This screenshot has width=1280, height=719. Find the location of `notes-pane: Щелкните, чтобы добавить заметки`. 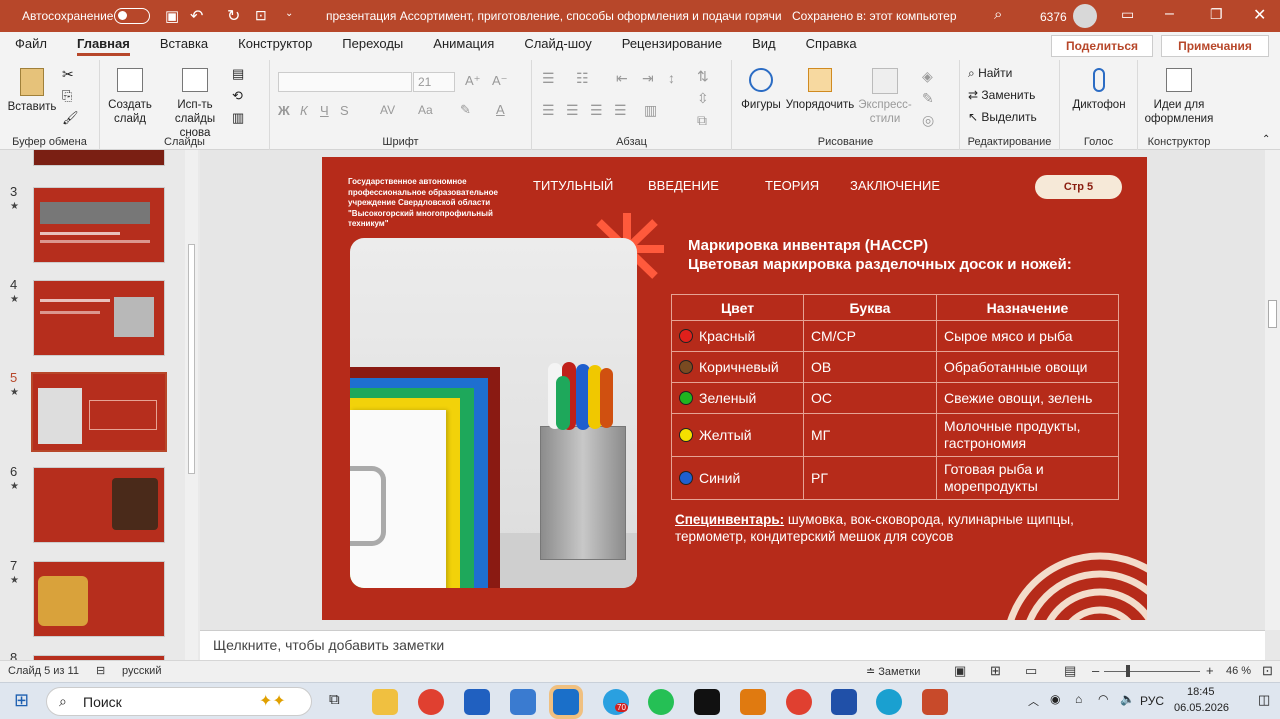

notes-pane: Щелкните, чтобы добавить заметки is located at coordinates (732, 645).